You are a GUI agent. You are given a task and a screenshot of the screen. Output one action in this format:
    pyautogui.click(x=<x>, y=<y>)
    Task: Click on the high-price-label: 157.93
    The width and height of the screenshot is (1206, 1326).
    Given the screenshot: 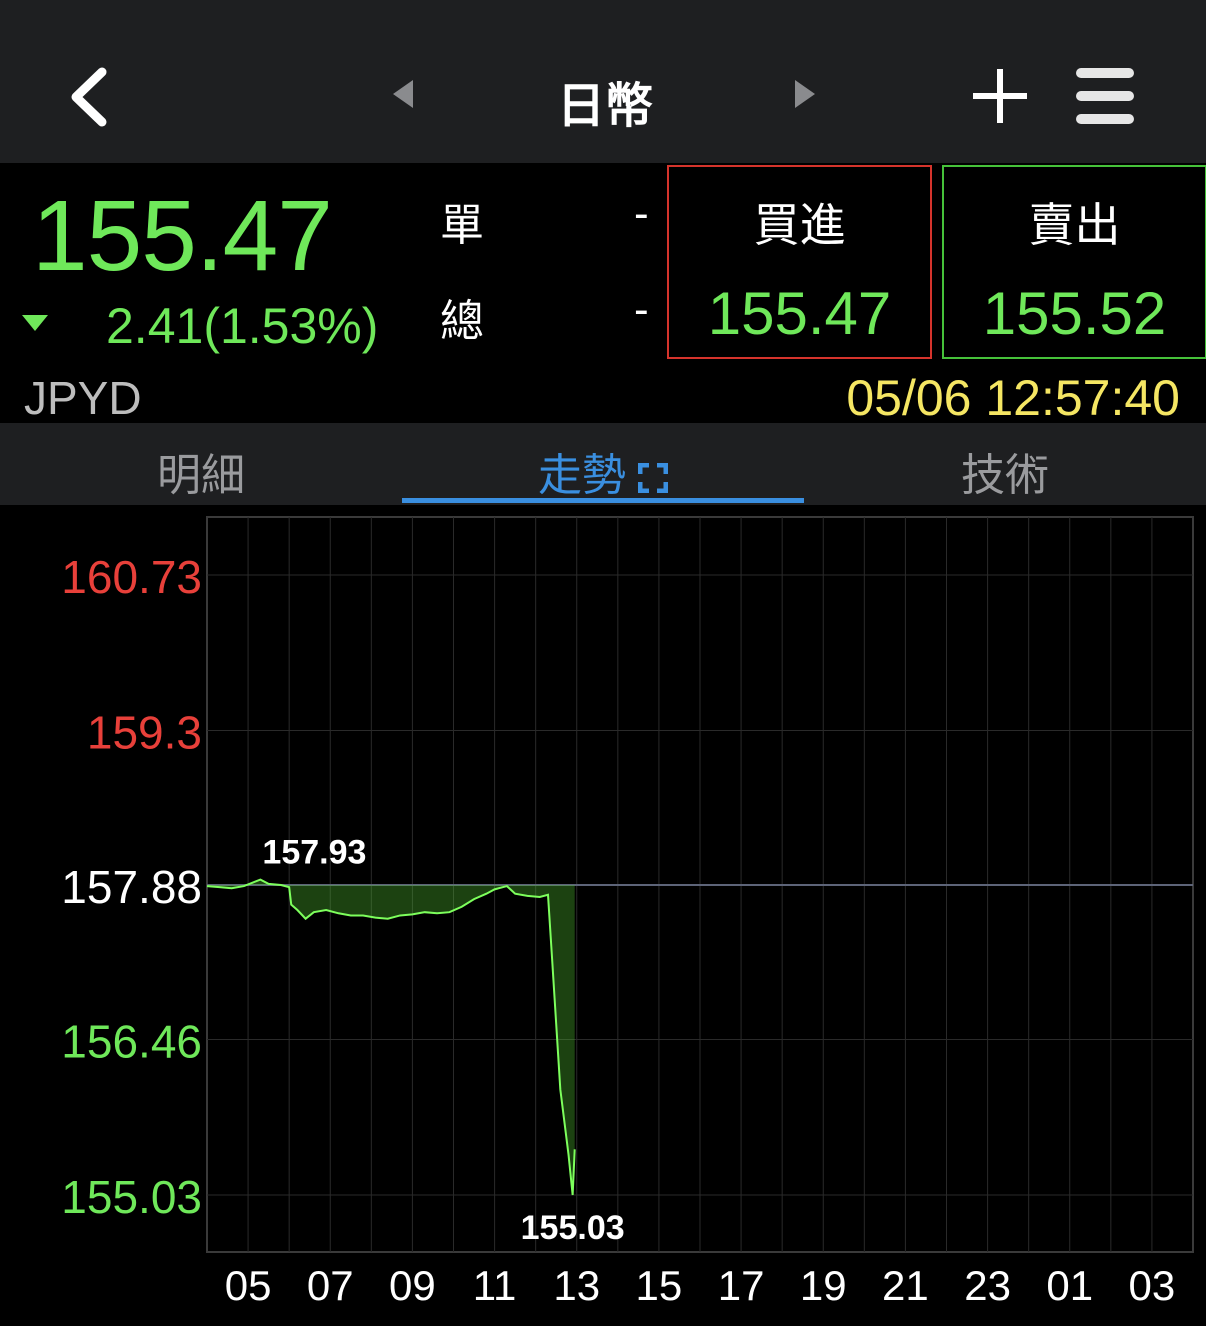 What is the action you would take?
    pyautogui.click(x=314, y=853)
    